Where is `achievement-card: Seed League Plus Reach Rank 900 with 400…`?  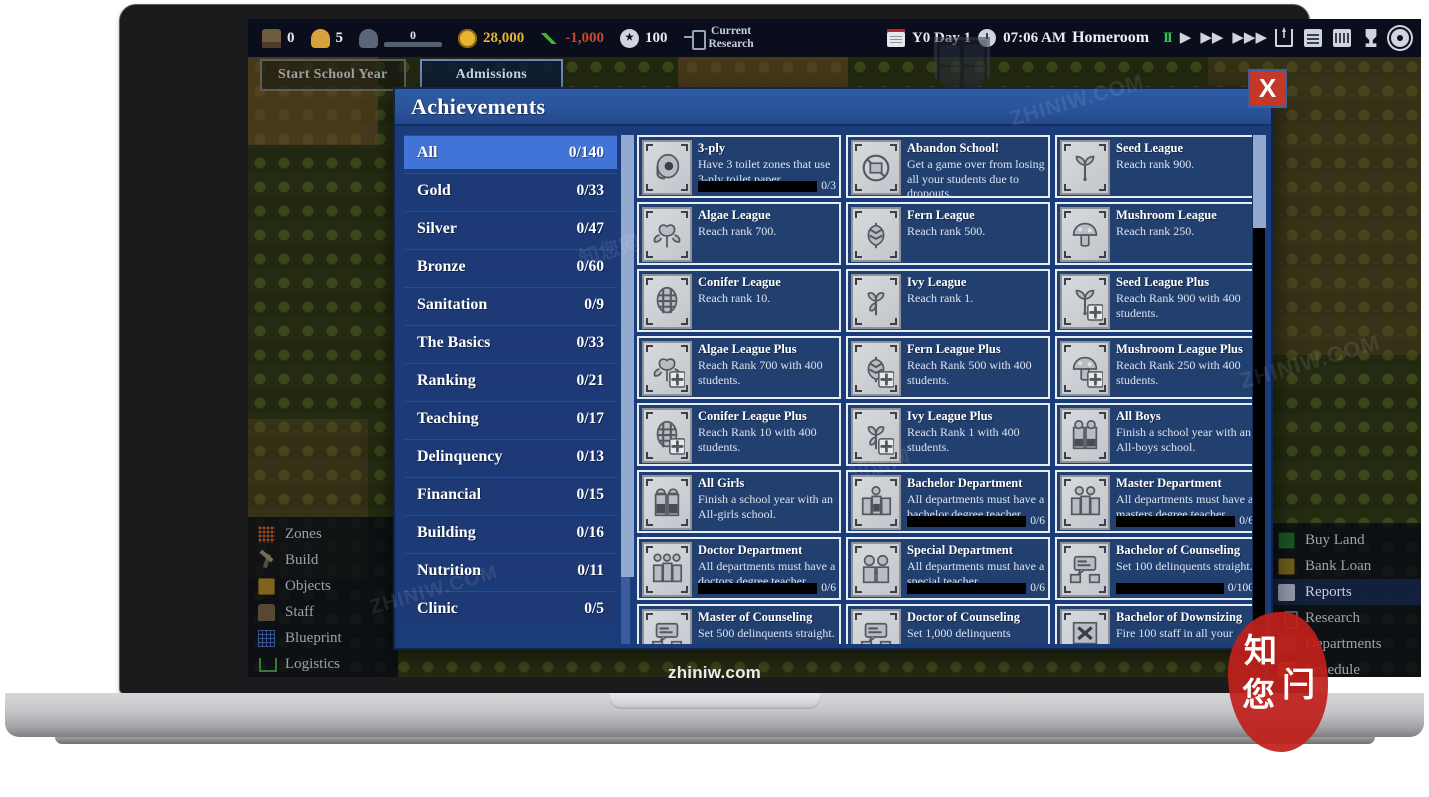 achievement-card: Seed League Plus Reach Rank 900 with 400… is located at coordinates (1157, 300).